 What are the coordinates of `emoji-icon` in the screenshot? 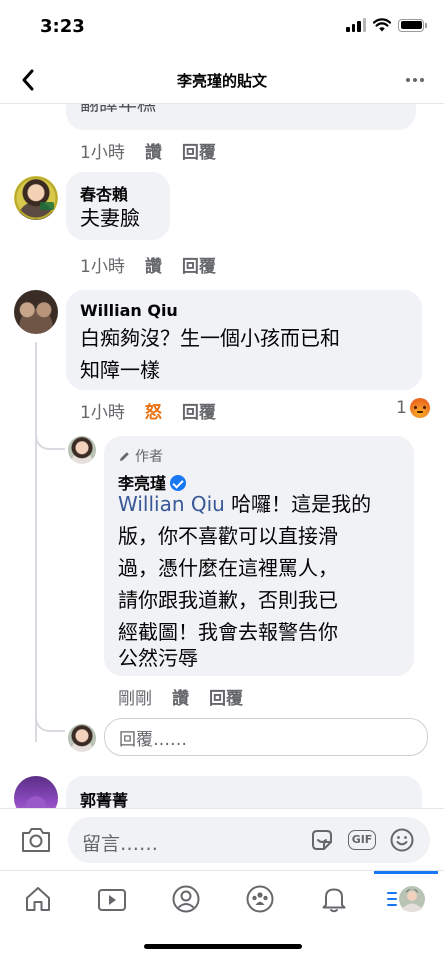 It's located at (402, 840).